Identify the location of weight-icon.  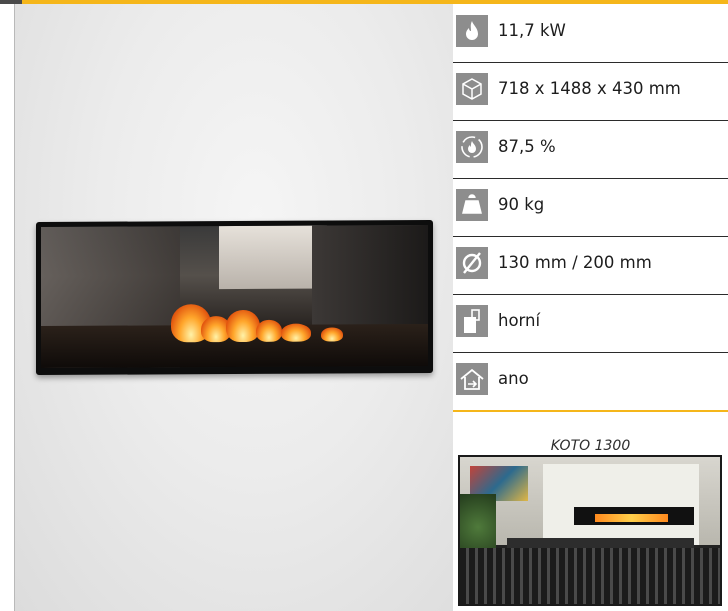
(472, 205).